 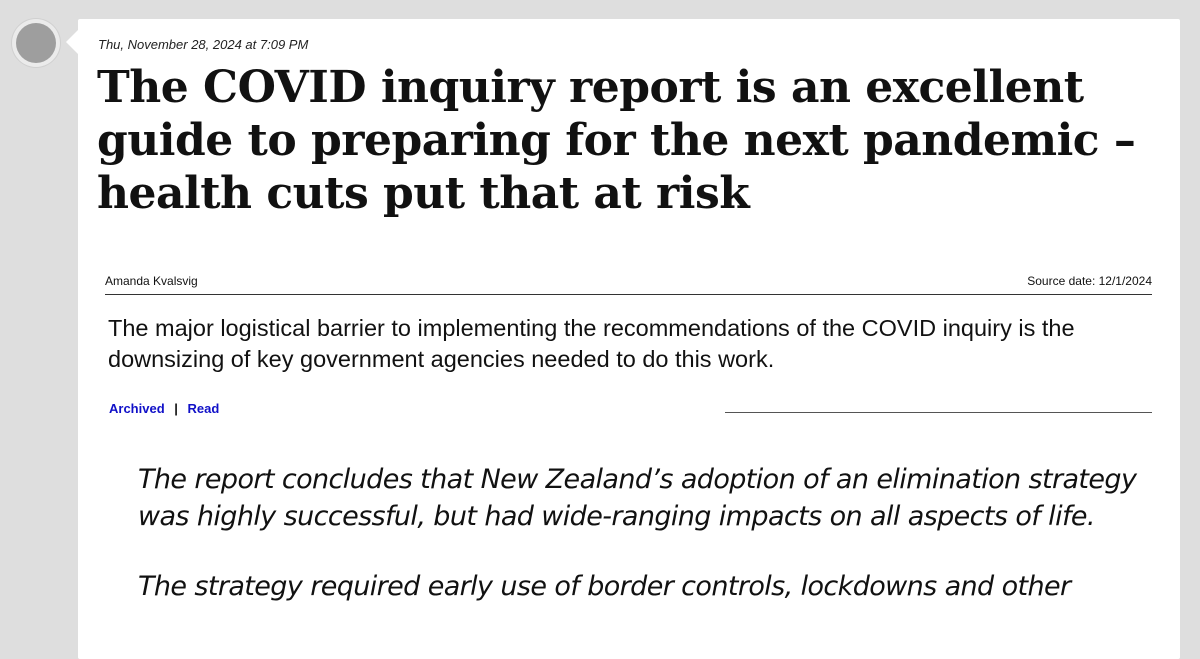 I want to click on avatar, so click(x=36, y=43).